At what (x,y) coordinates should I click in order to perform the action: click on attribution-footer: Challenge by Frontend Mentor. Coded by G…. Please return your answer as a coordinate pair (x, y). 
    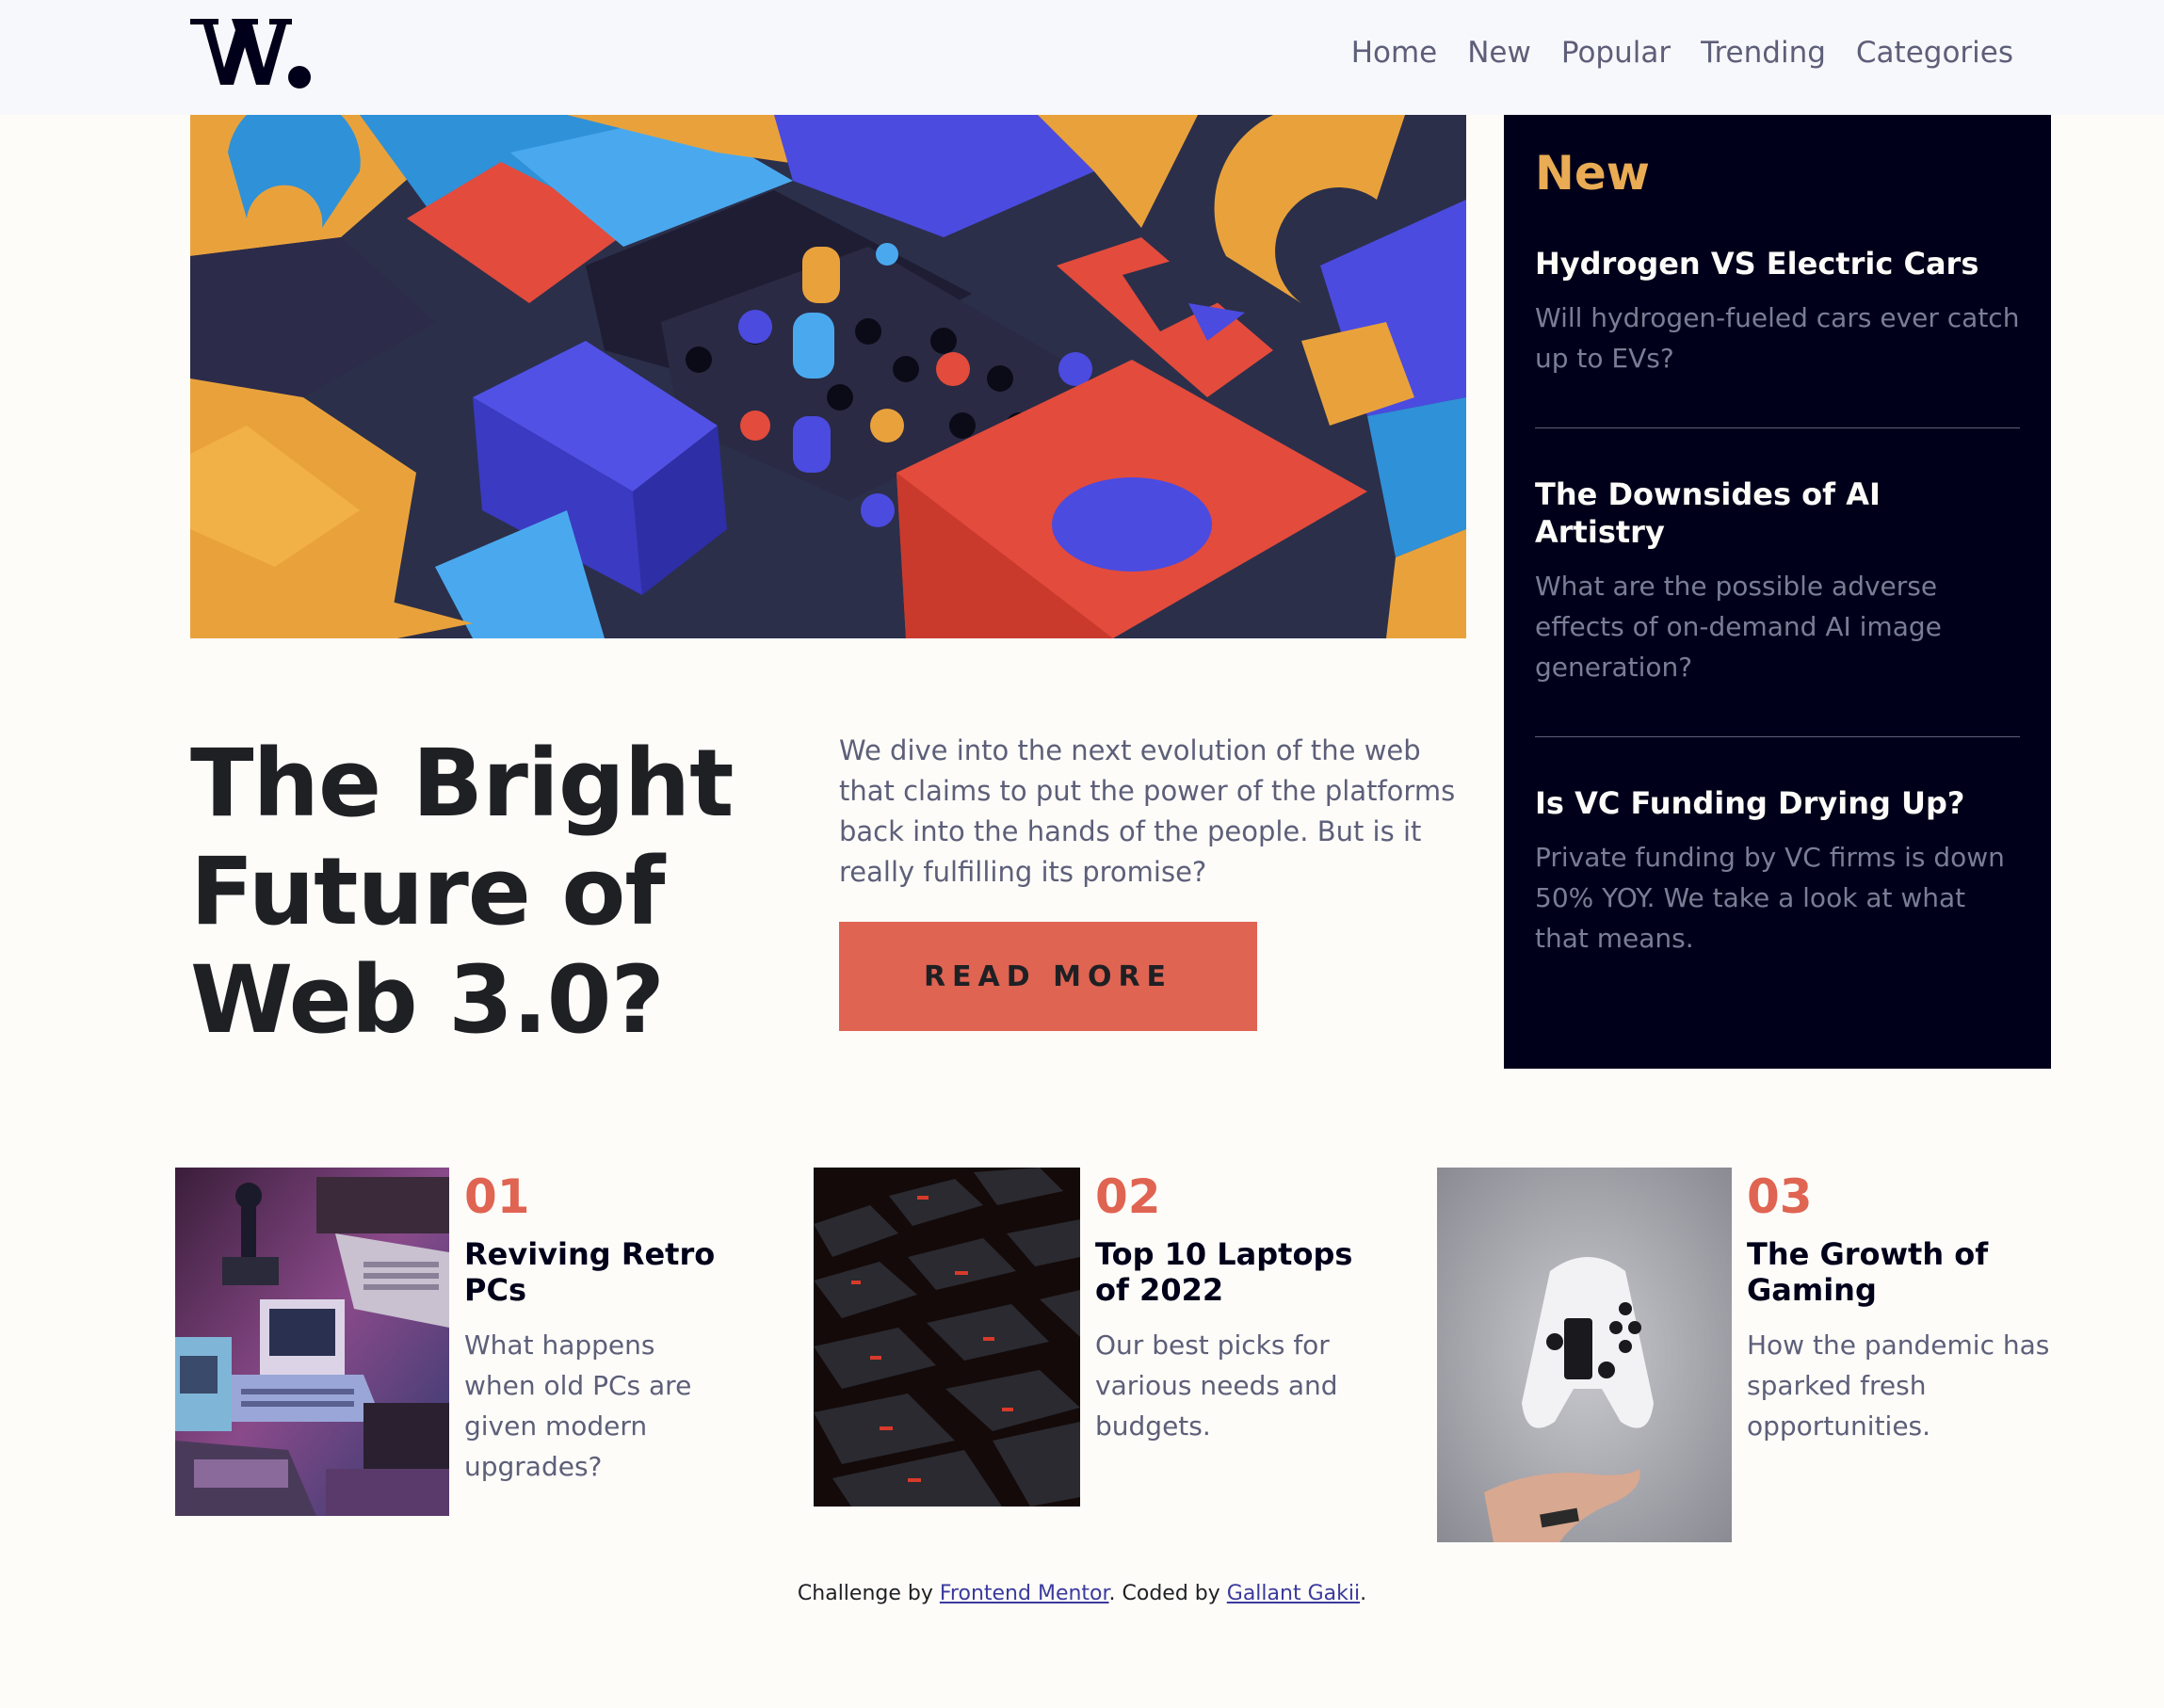
    Looking at the image, I should click on (1082, 1593).